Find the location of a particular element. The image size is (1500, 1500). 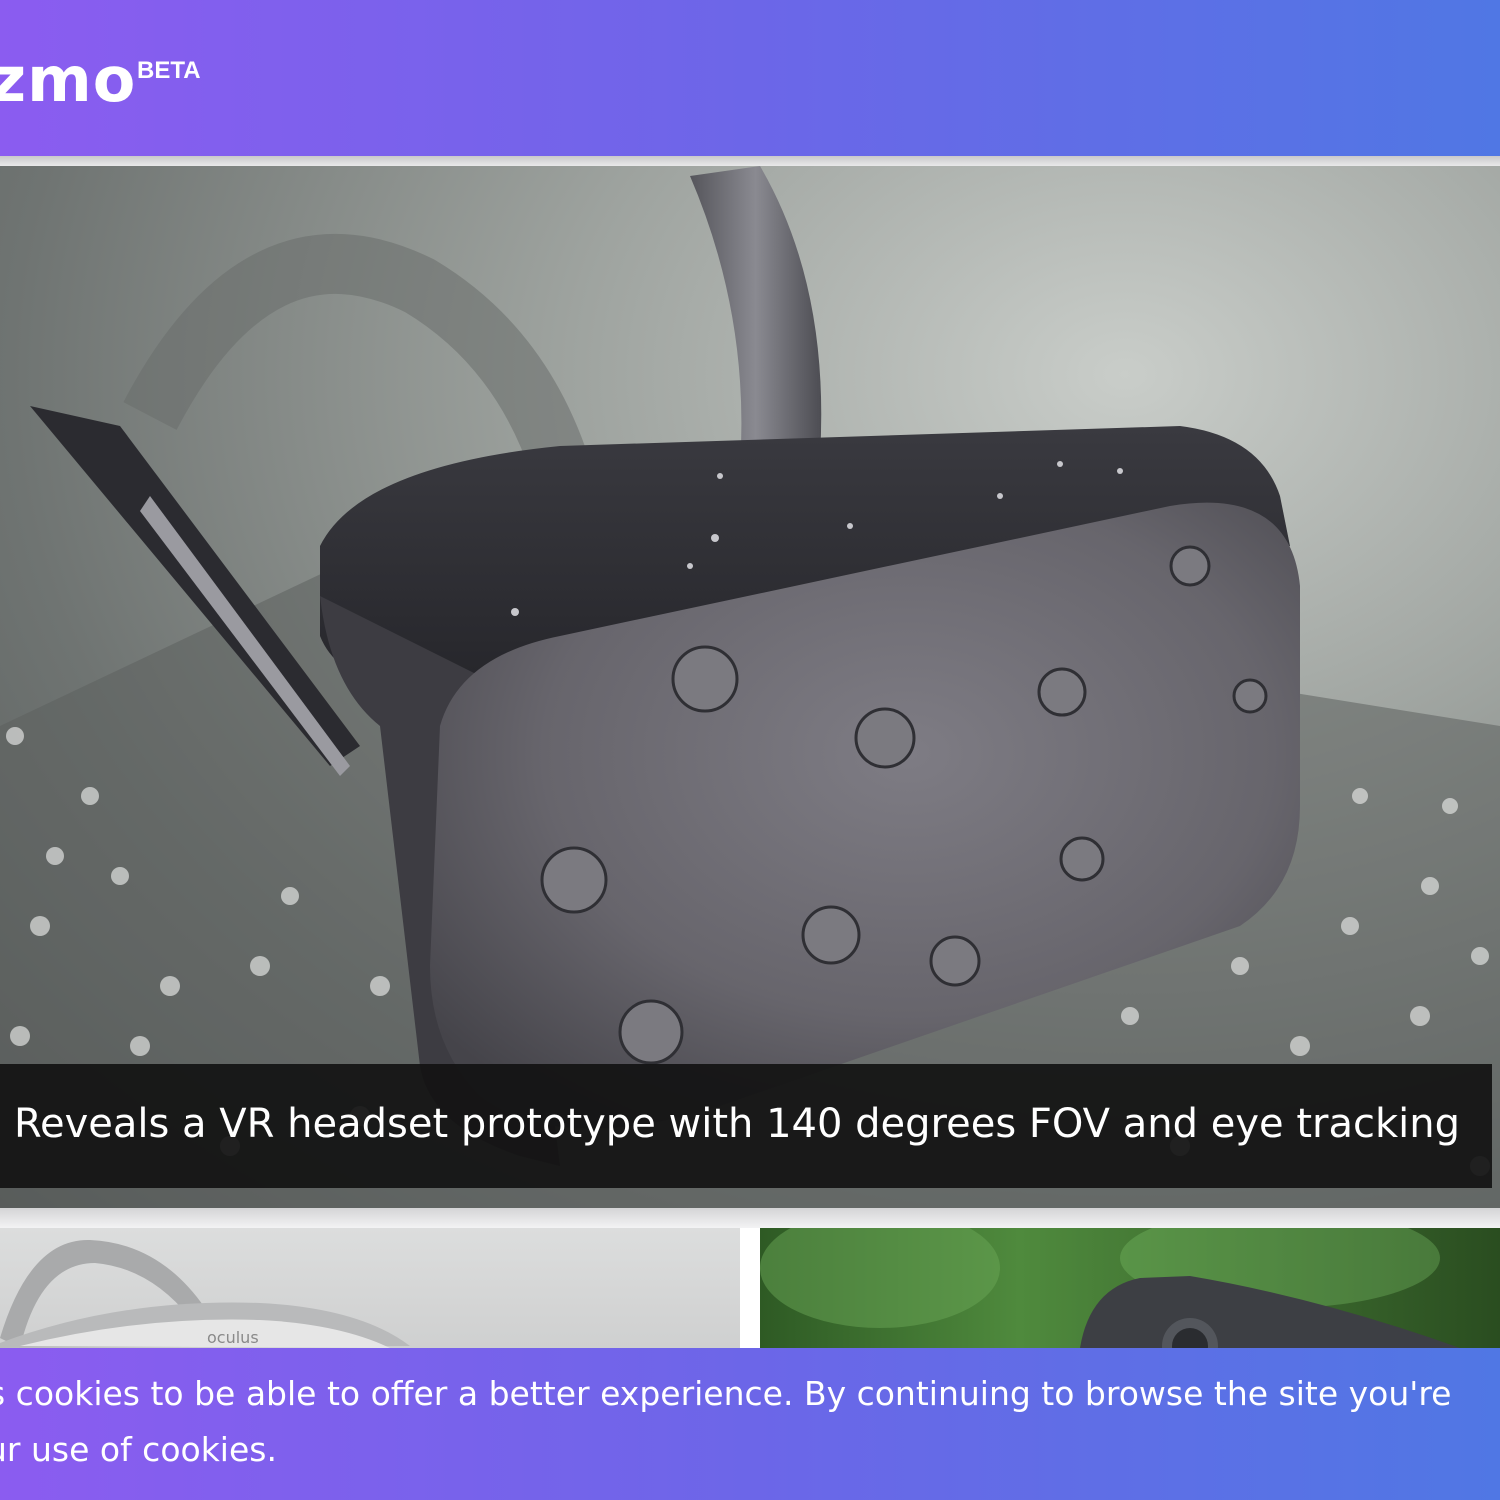

oculus-go-headset-photo is located at coordinates (205, 1293).